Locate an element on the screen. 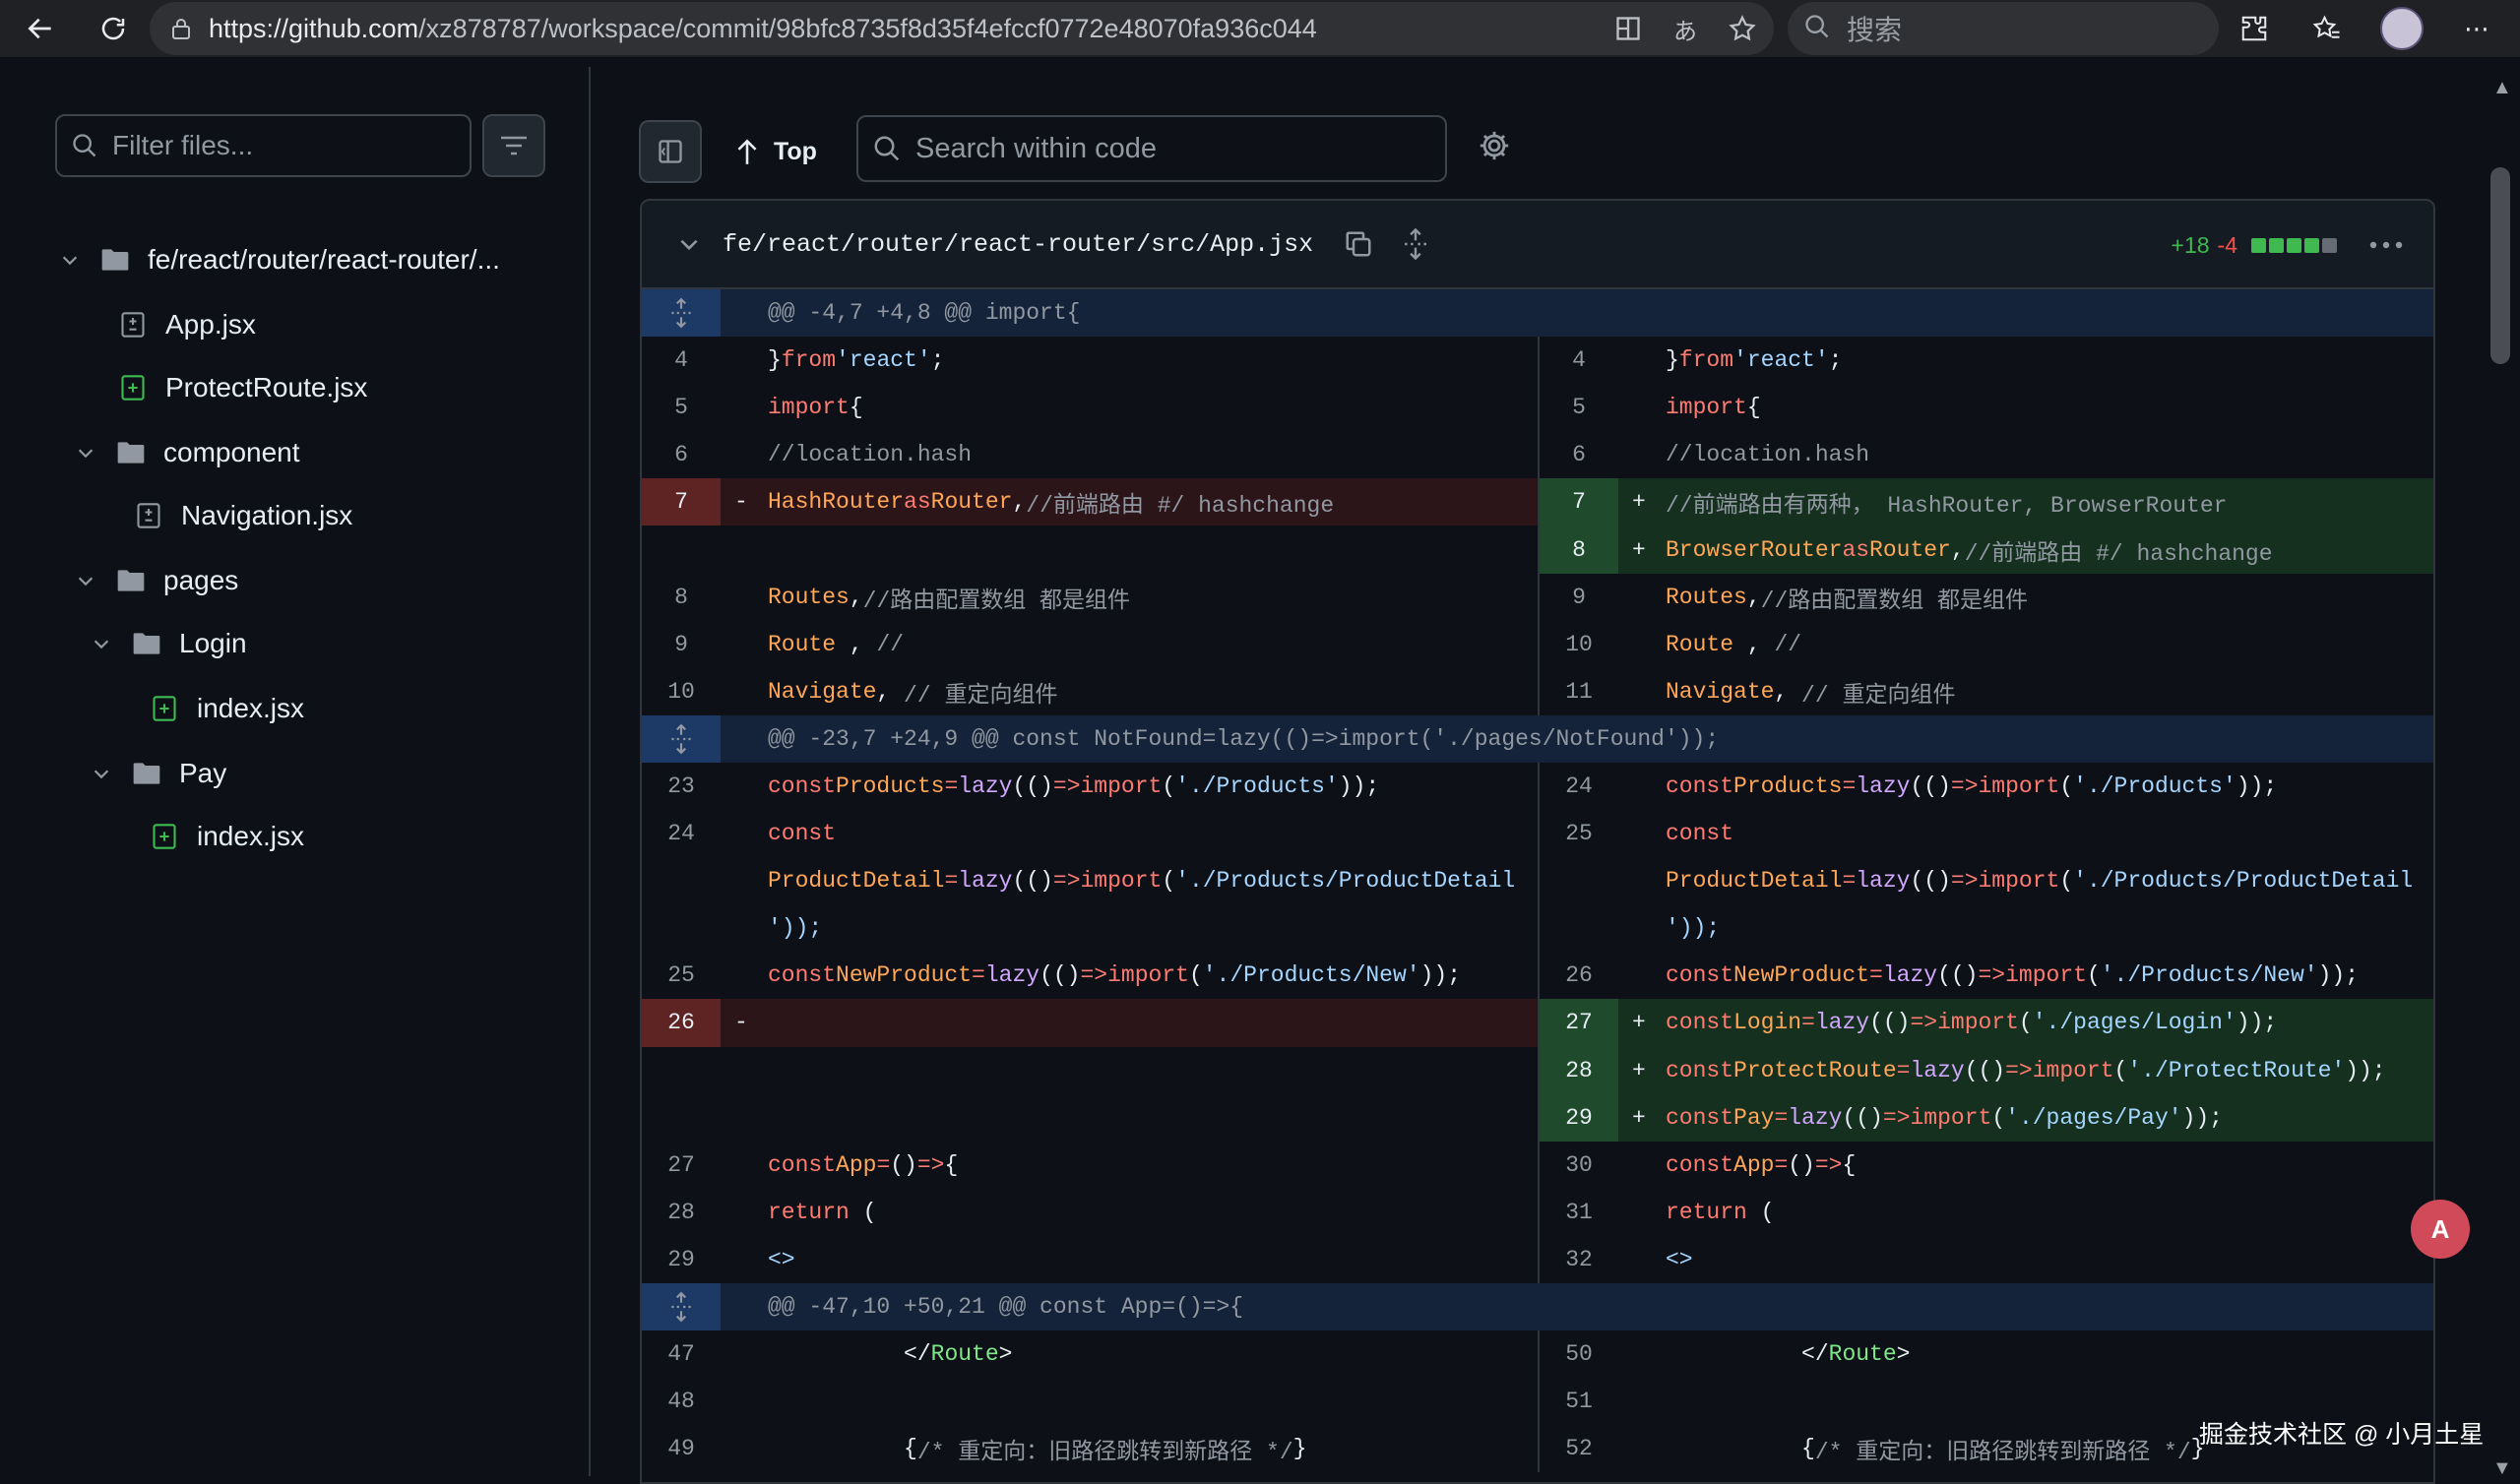 The width and height of the screenshot is (2520, 1484). scroll-down-icon: ▼ is located at coordinates (2502, 1469).